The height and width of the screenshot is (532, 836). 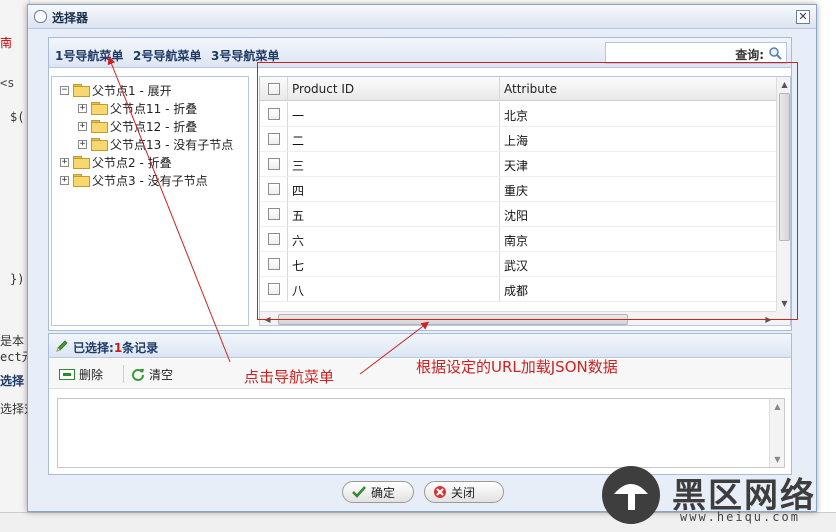 What do you see at coordinates (359, 492) in the screenshot?
I see `check-icon` at bounding box center [359, 492].